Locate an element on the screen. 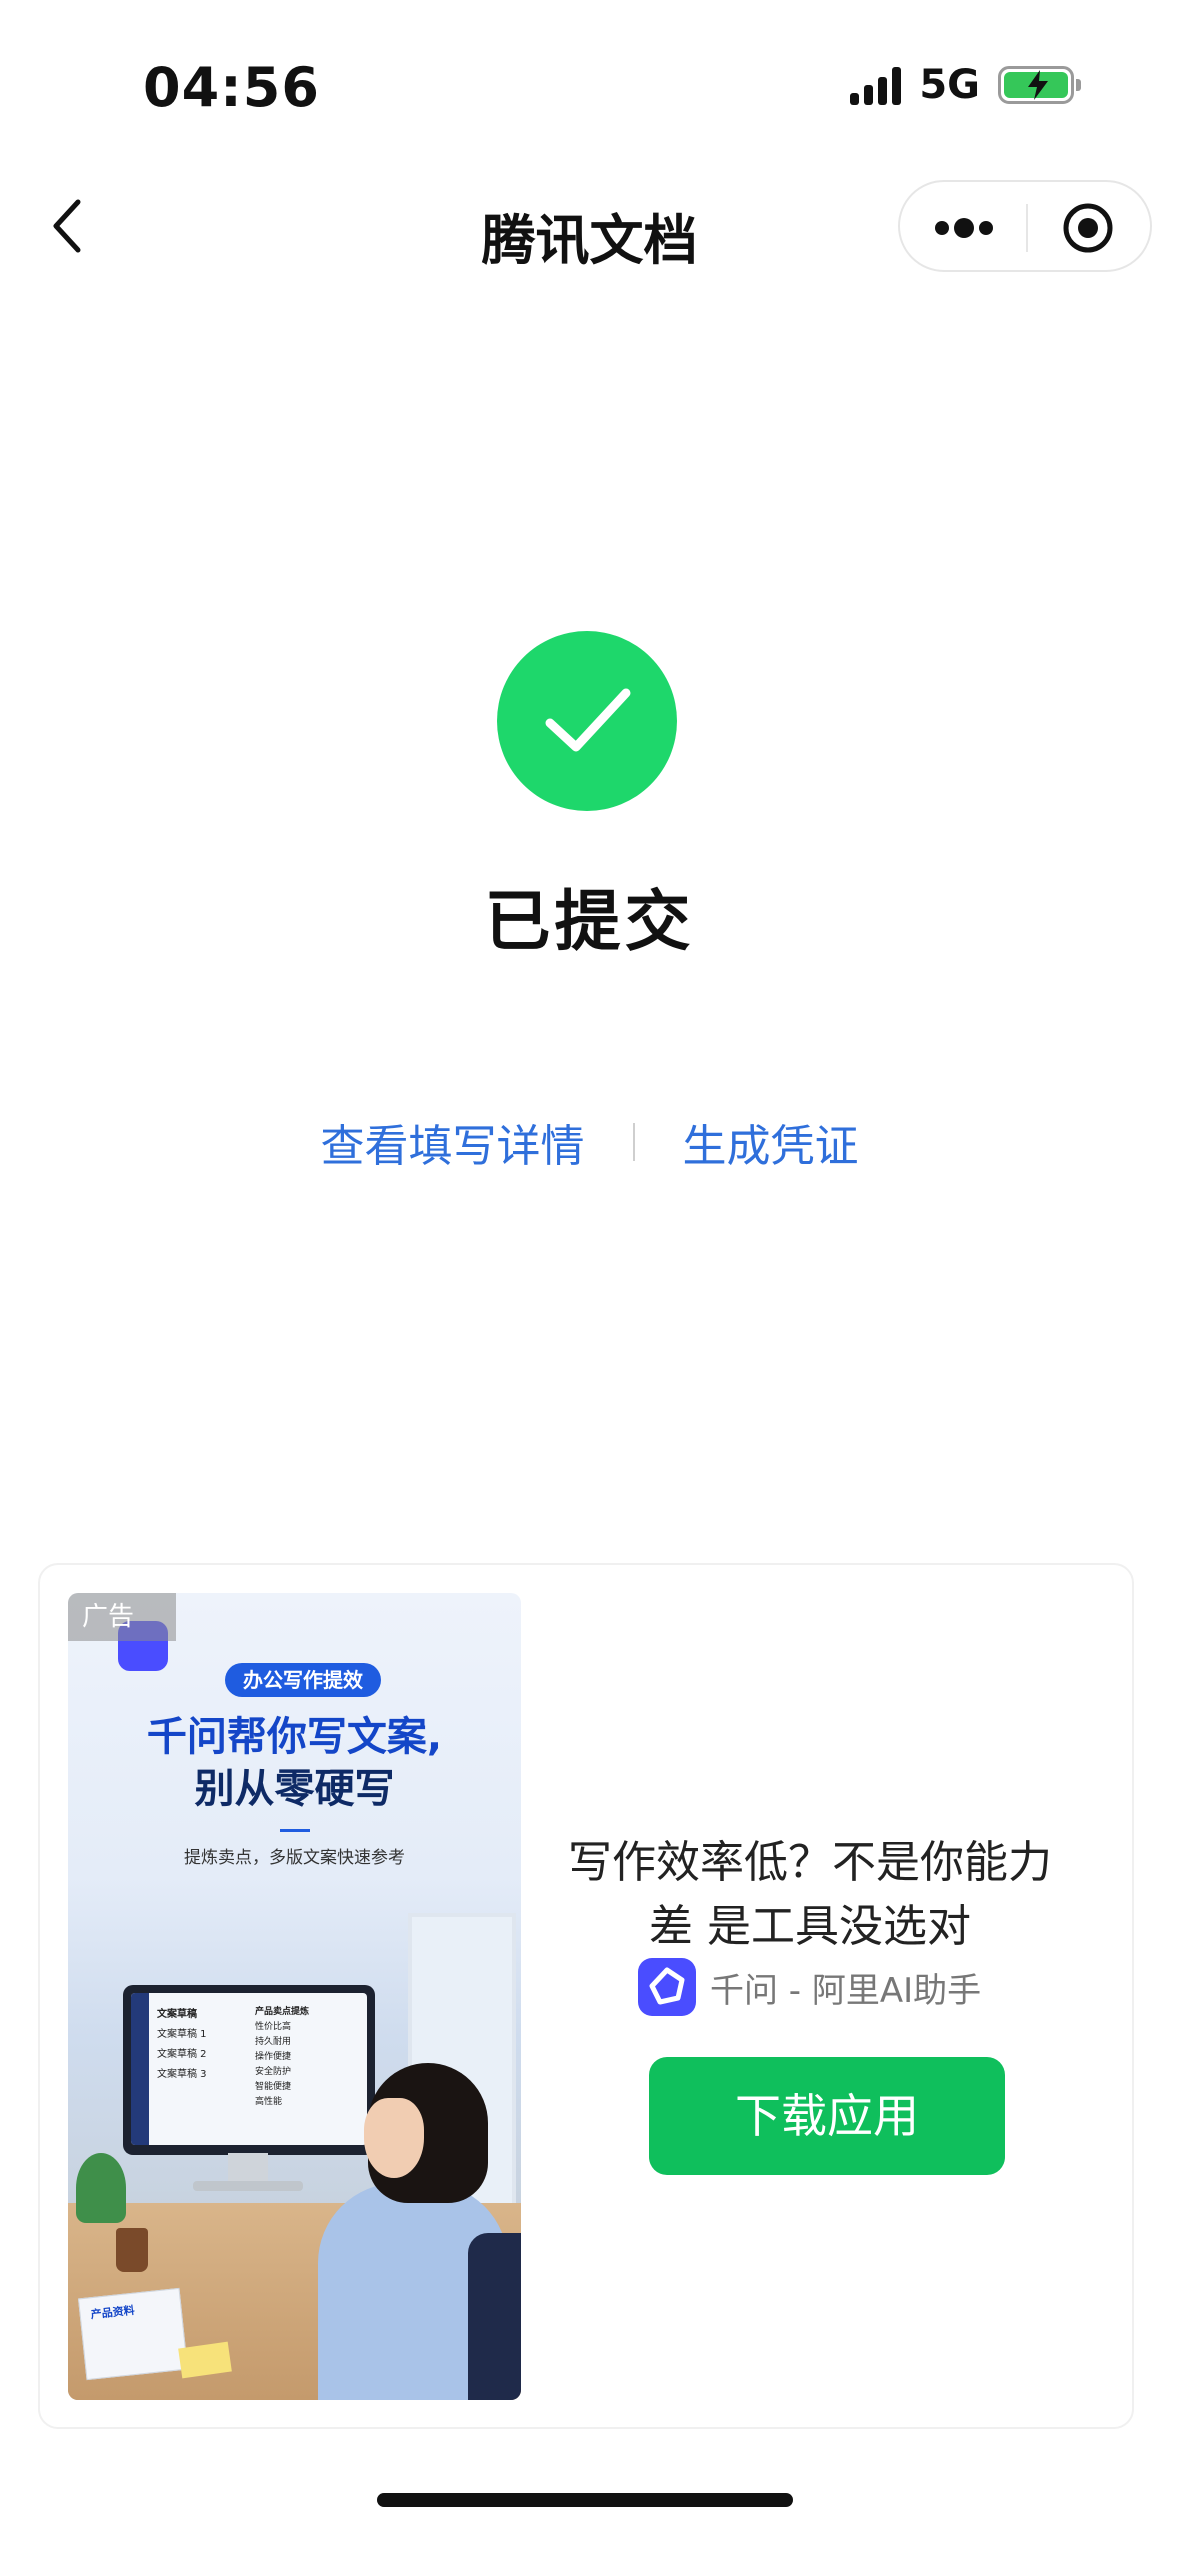  status-indicators: 5G is located at coordinates (965, 85).